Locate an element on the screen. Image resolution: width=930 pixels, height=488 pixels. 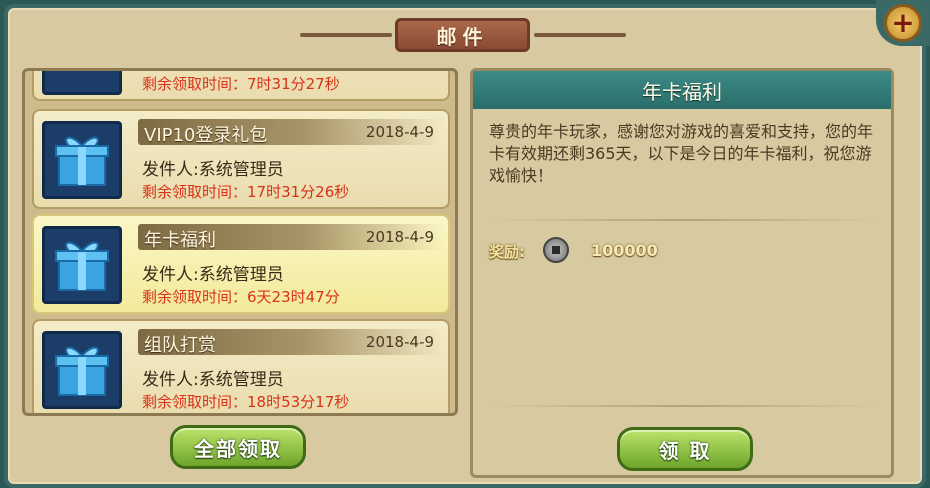
mail-remain-time: 剩余领取时间：7时31分27秒 is located at coordinates (241, 84).